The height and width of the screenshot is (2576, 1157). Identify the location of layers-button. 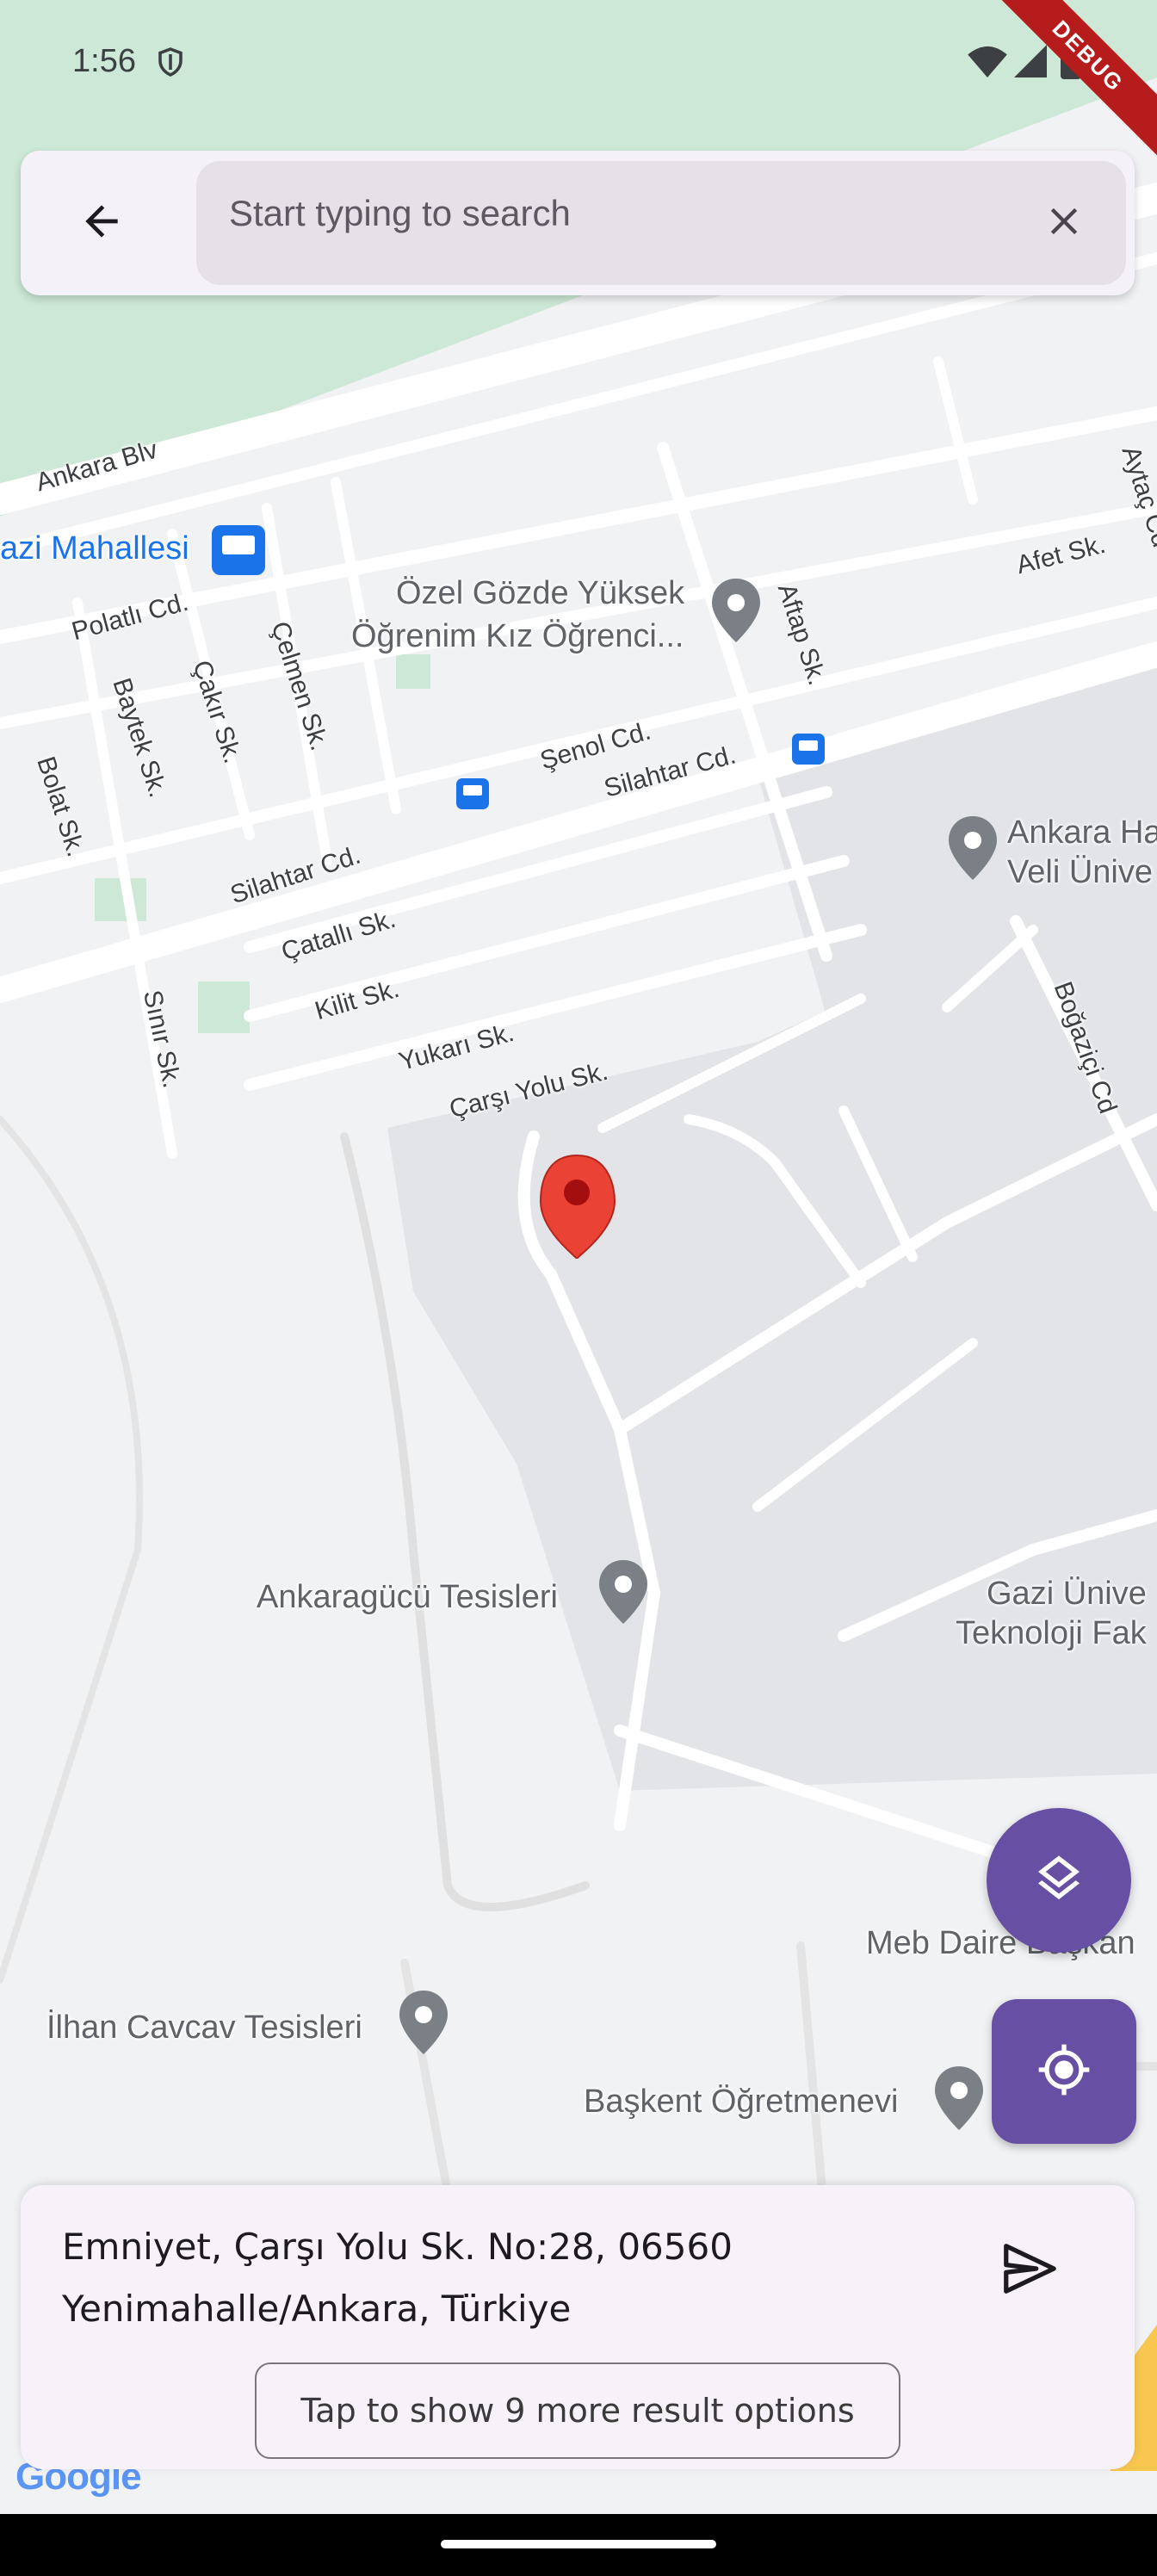
(1059, 1880).